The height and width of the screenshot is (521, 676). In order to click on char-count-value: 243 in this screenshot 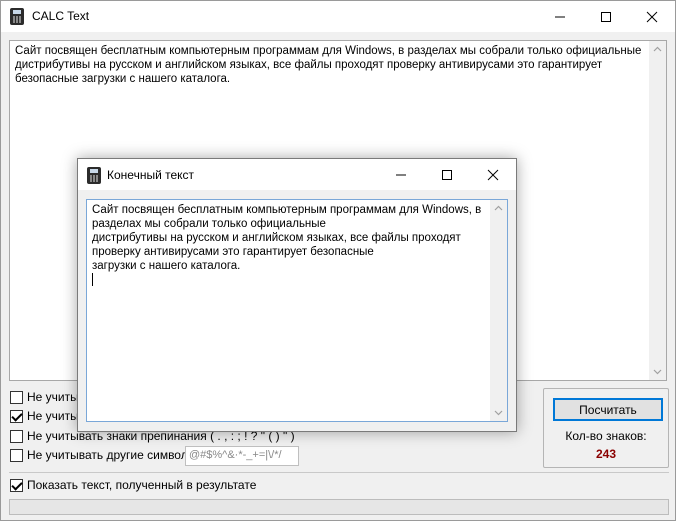, I will do `click(606, 454)`.